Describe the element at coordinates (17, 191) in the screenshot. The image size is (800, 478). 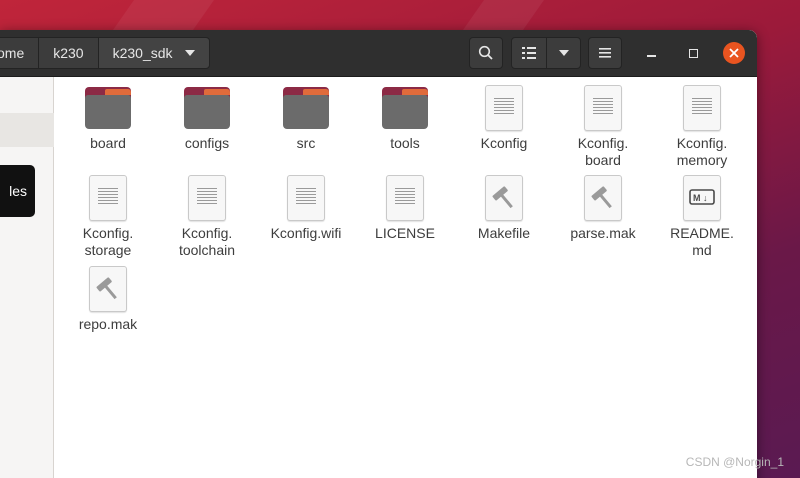
I see `sidebar-tooltip: les` at that location.